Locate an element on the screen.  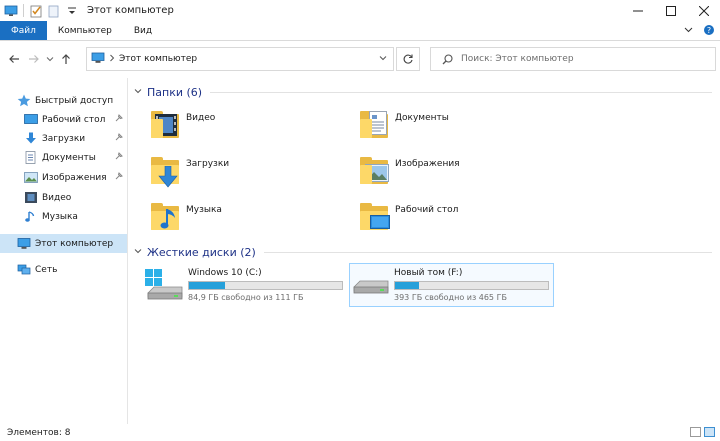
help-icon: ? is located at coordinates (709, 31).